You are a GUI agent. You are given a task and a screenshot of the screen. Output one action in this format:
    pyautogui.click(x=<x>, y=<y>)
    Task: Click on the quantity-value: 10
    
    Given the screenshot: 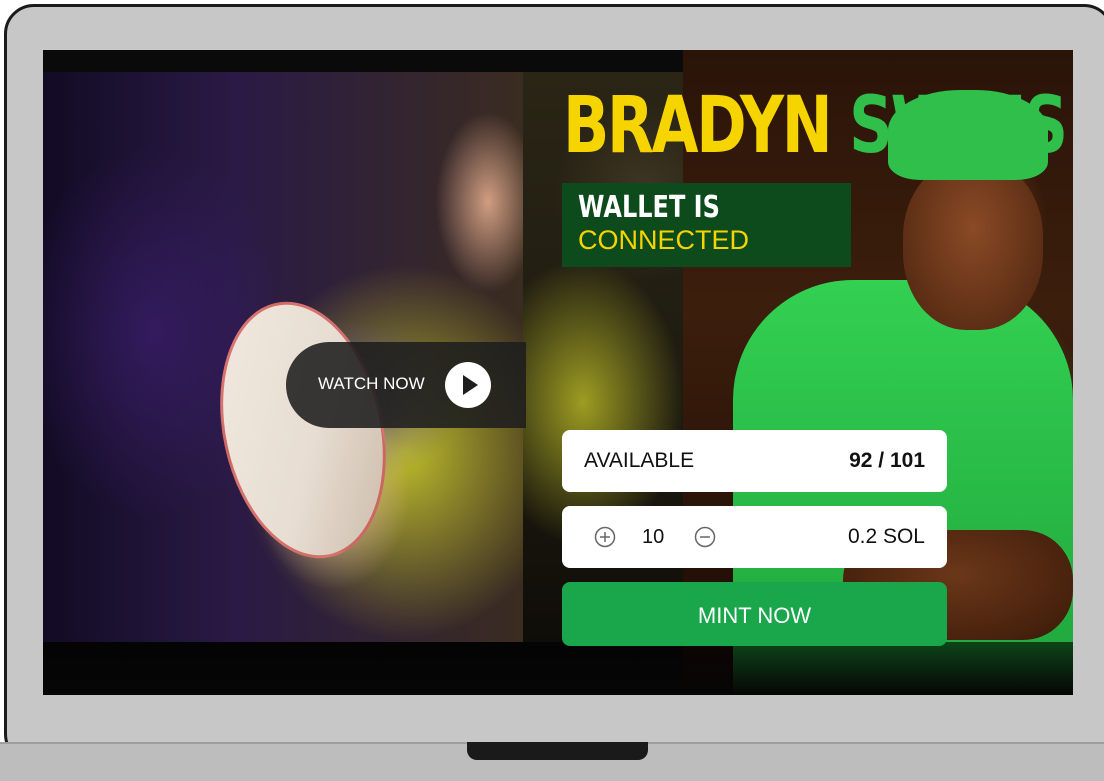 What is the action you would take?
    pyautogui.click(x=653, y=537)
    